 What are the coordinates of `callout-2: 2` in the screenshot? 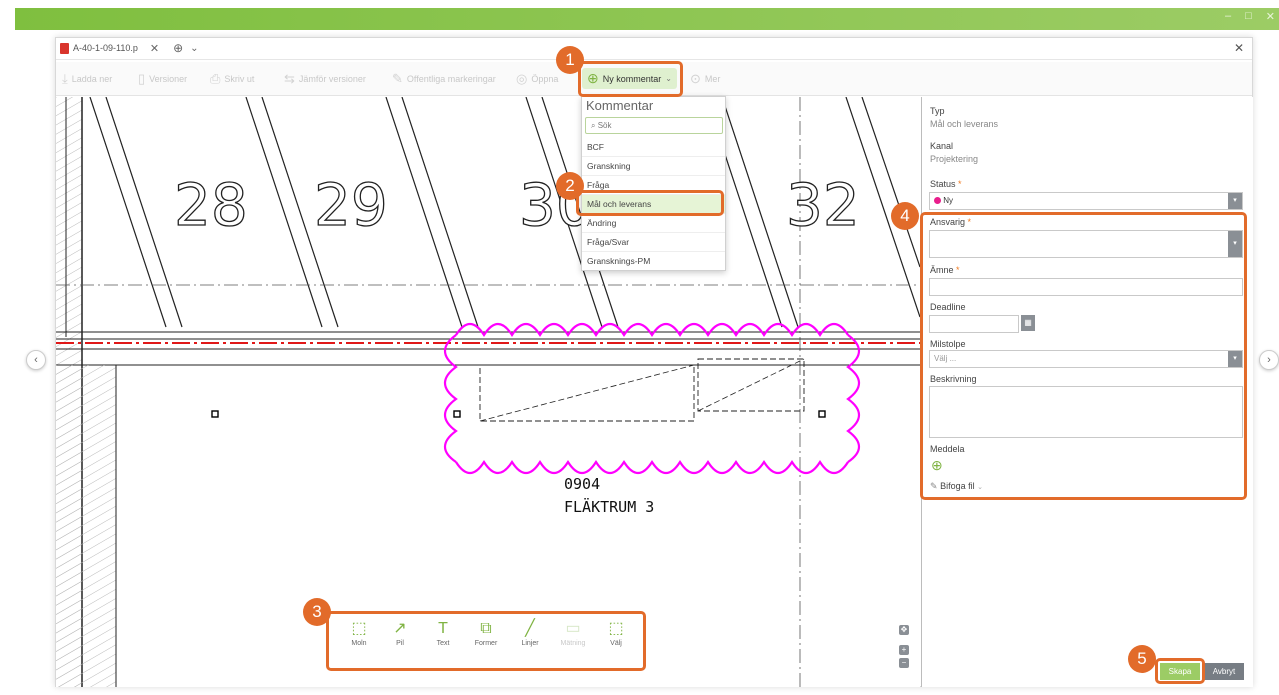 It's located at (570, 186).